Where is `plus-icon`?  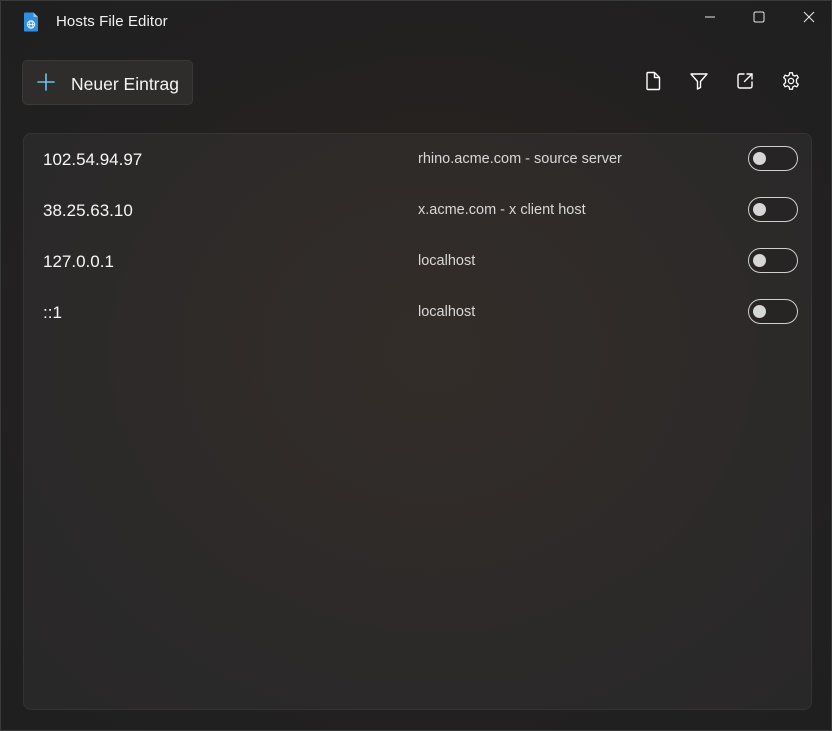 plus-icon is located at coordinates (46, 82).